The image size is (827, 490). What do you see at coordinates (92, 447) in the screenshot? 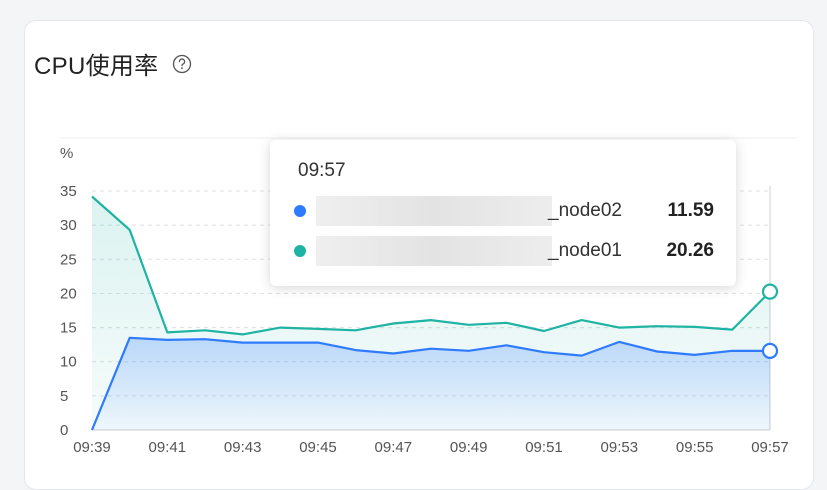
I see `x-tick-label: 09:39` at bounding box center [92, 447].